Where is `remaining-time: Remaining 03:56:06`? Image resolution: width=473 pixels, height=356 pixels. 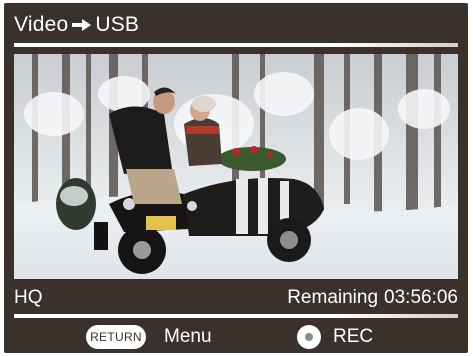
remaining-time: Remaining 03:56:06 is located at coordinates (372, 298).